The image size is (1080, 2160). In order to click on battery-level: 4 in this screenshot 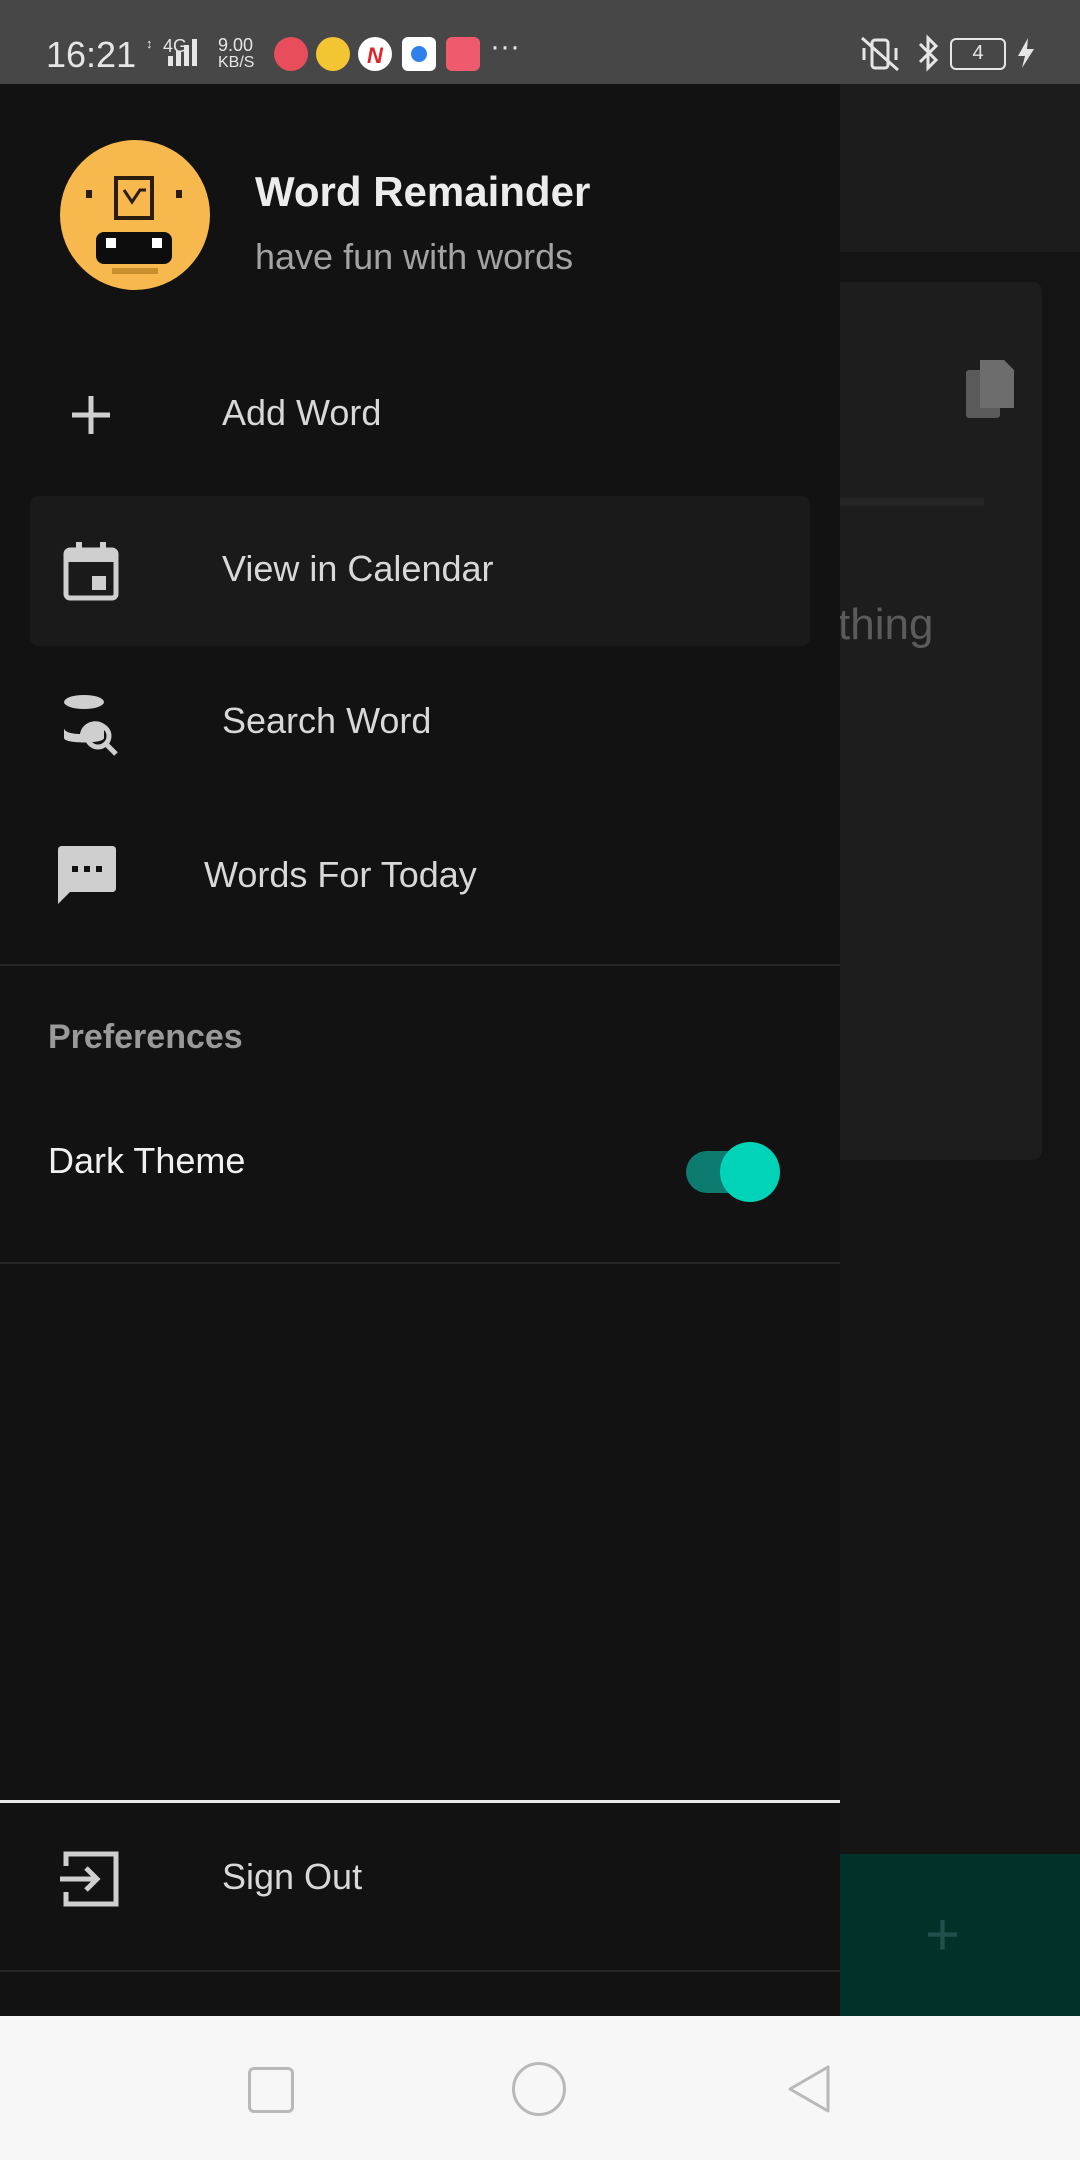, I will do `click(978, 53)`.